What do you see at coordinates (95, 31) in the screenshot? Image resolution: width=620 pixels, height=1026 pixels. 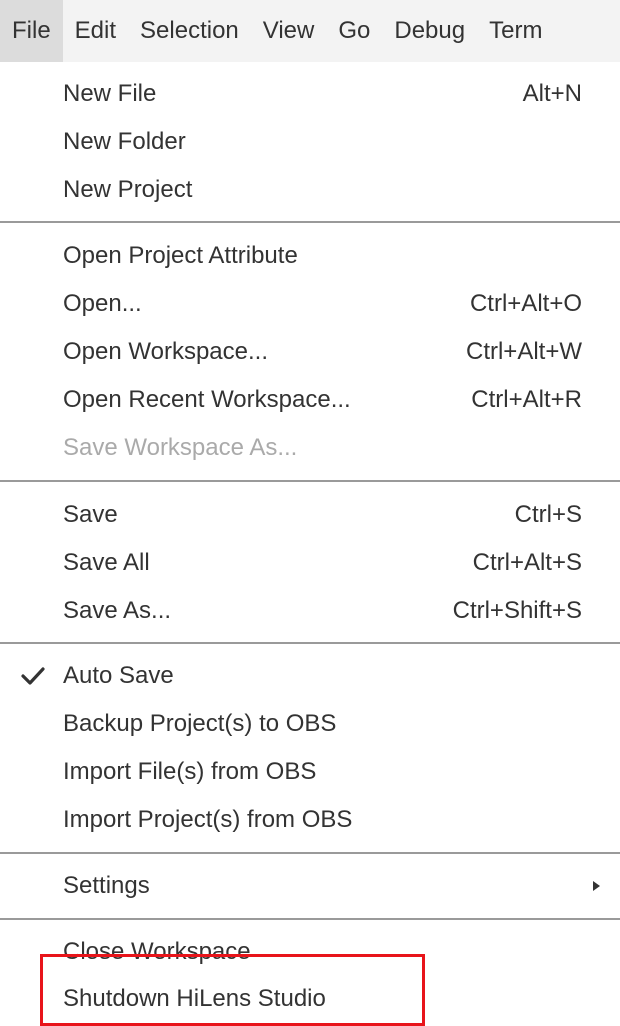 I see `menubar-edit: Edit` at bounding box center [95, 31].